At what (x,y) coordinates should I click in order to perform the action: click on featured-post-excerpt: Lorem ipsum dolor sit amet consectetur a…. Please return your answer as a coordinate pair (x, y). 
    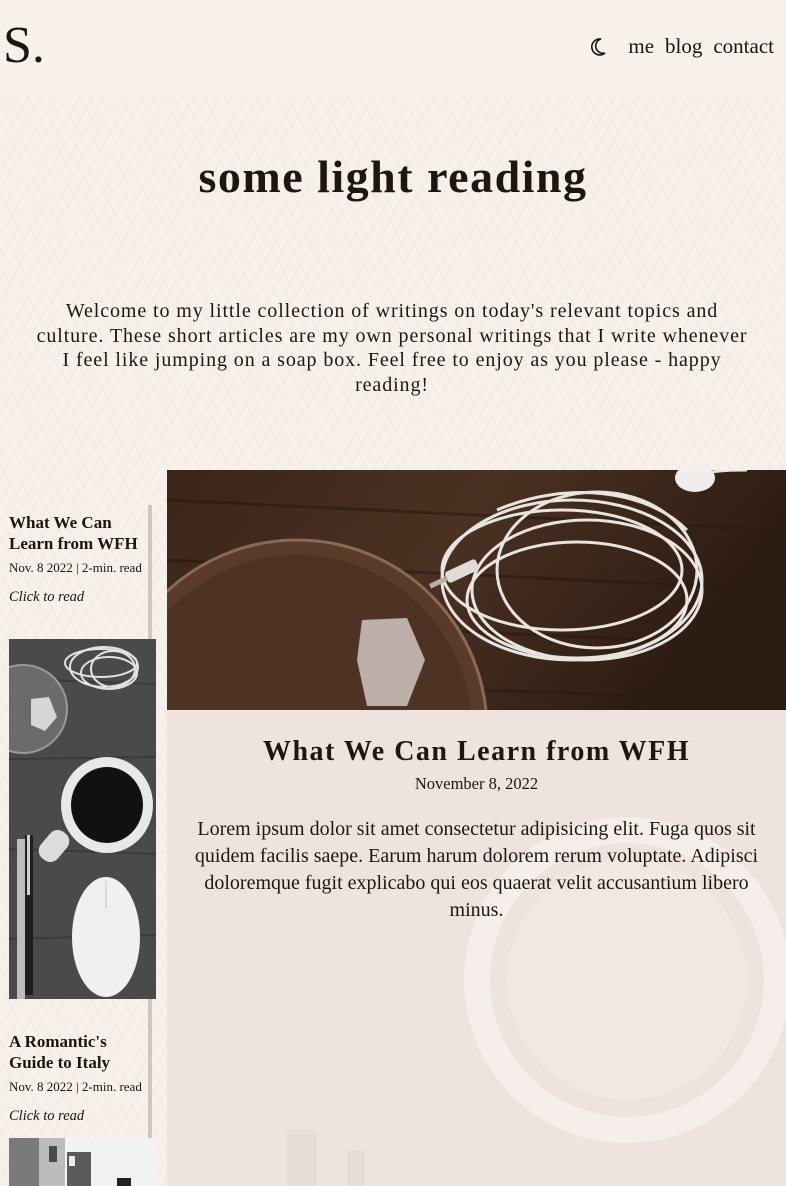
    Looking at the image, I should click on (476, 869).